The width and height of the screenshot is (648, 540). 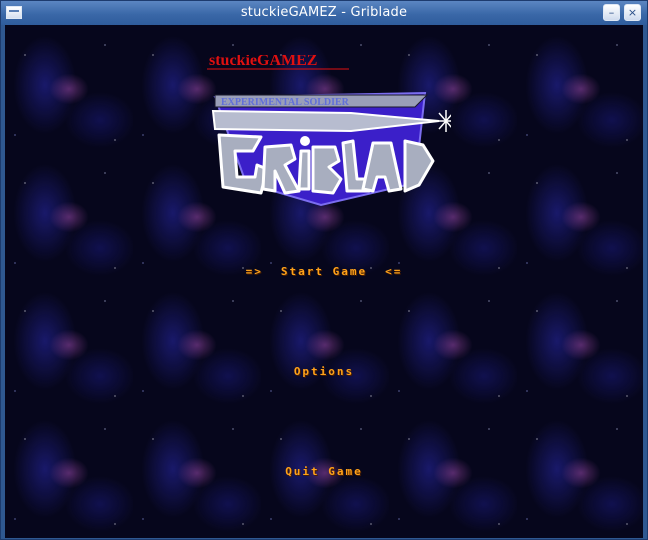 I want to click on options-option: Options, so click(x=324, y=371).